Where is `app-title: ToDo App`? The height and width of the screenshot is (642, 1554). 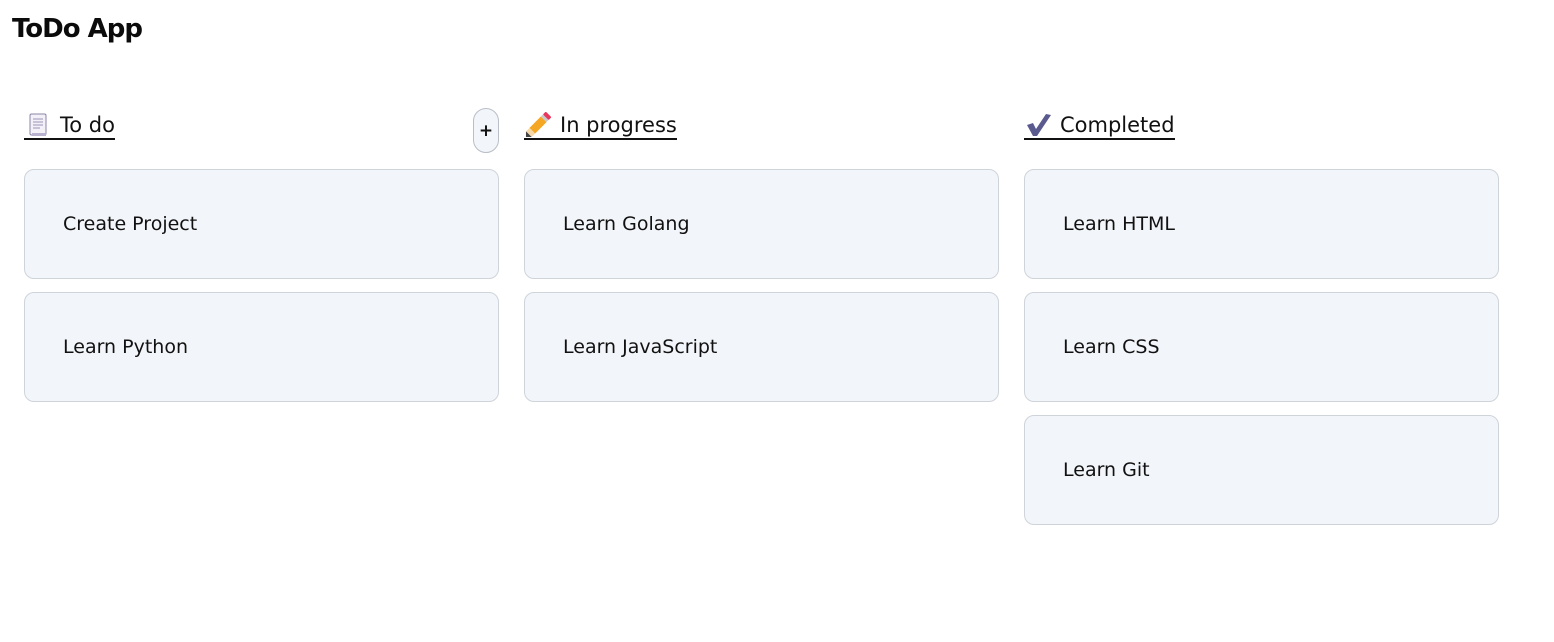 app-title: ToDo App is located at coordinates (77, 29).